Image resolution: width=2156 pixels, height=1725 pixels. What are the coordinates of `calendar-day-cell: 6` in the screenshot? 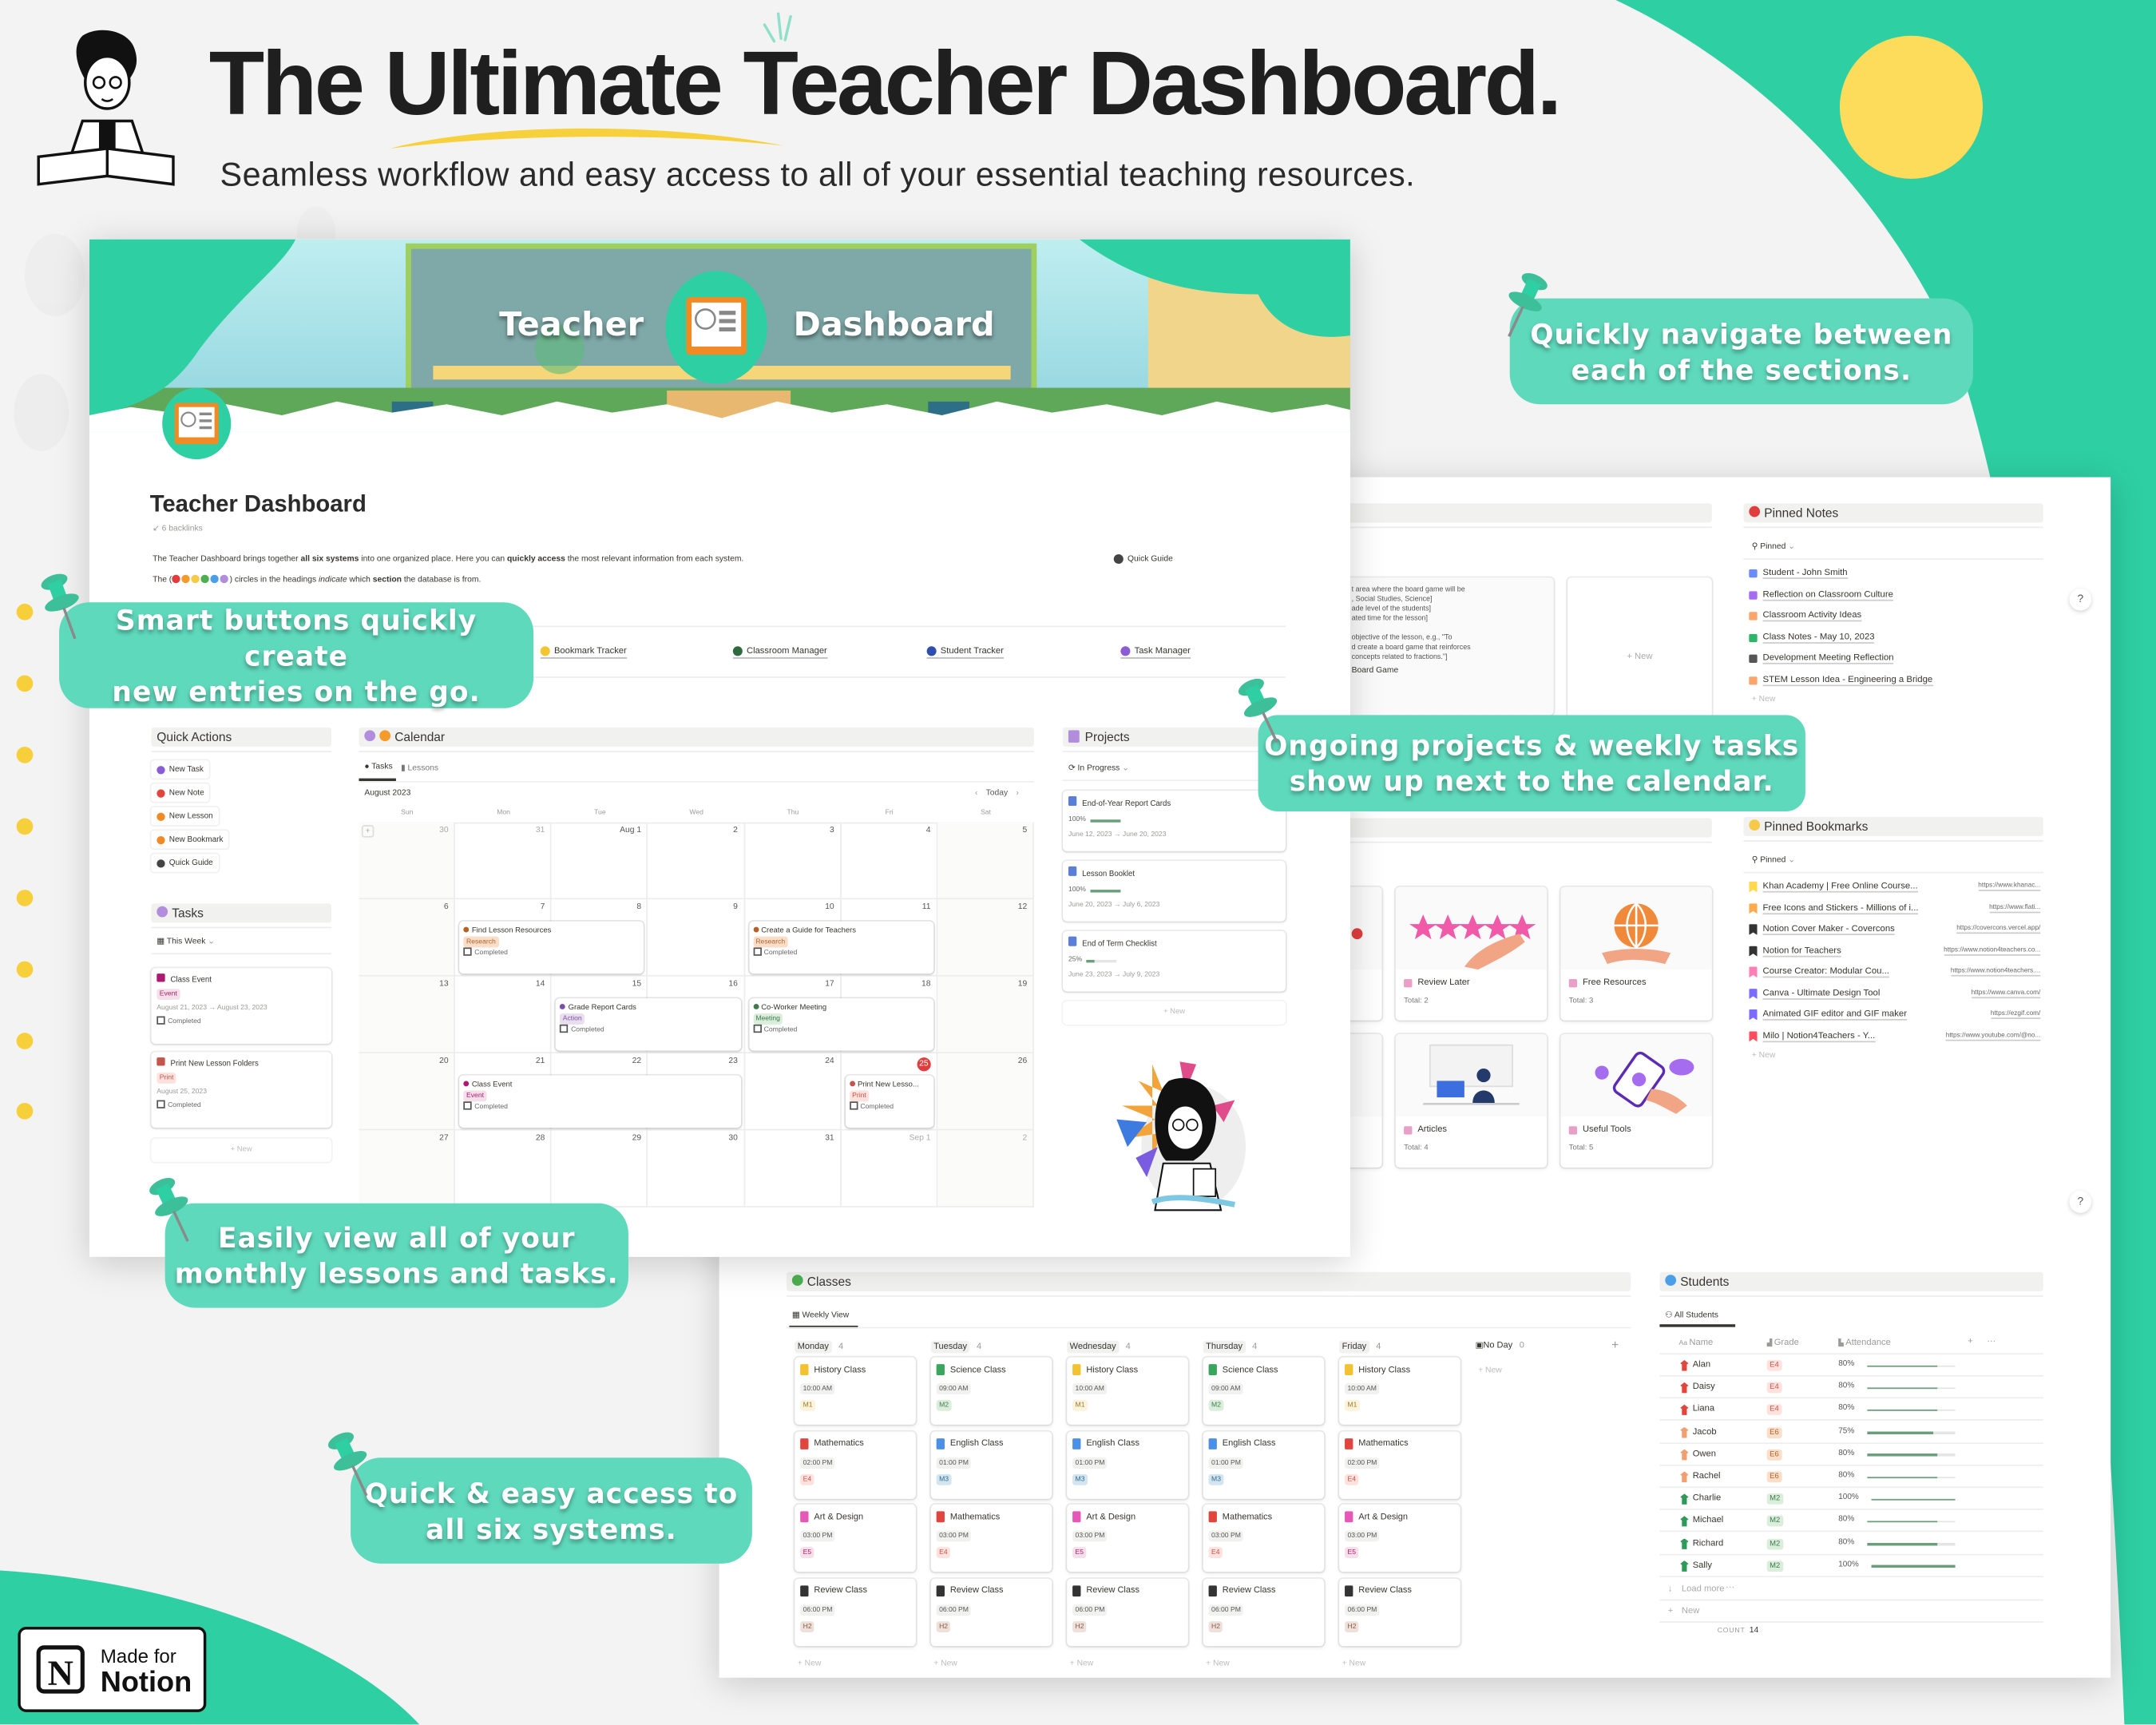 It's located at (407, 938).